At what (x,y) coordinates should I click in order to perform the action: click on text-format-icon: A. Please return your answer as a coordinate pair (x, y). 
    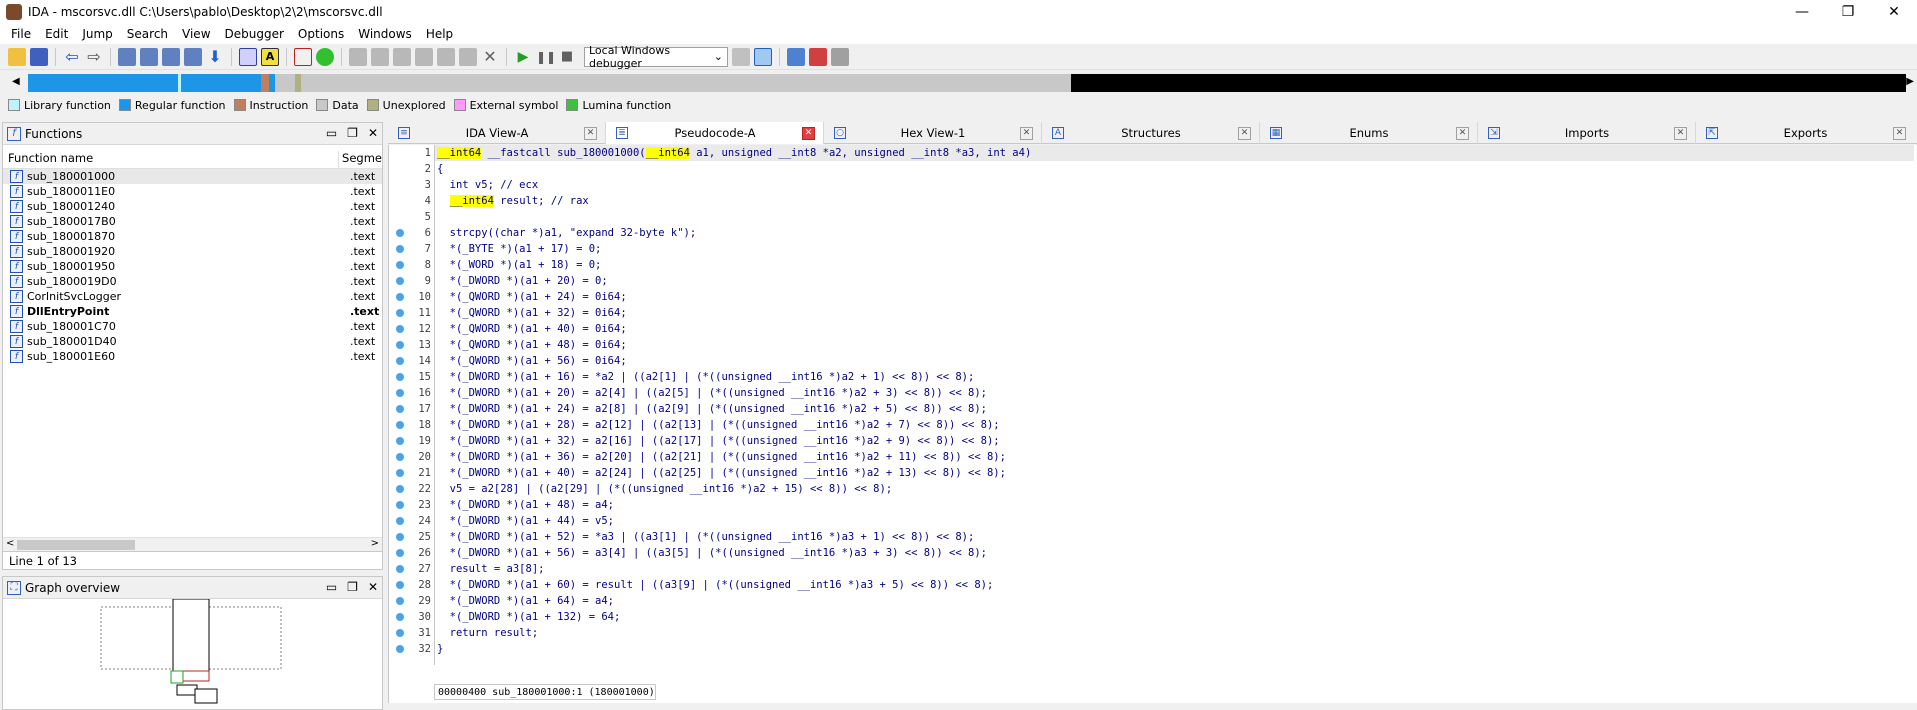
    Looking at the image, I should click on (270, 56).